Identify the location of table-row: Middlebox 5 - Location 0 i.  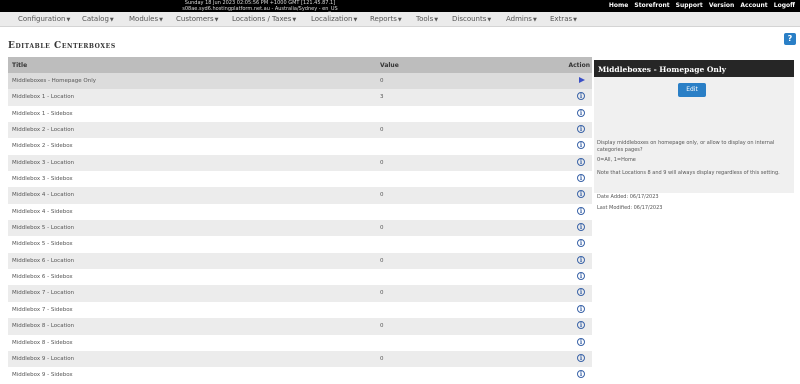
(300, 228).